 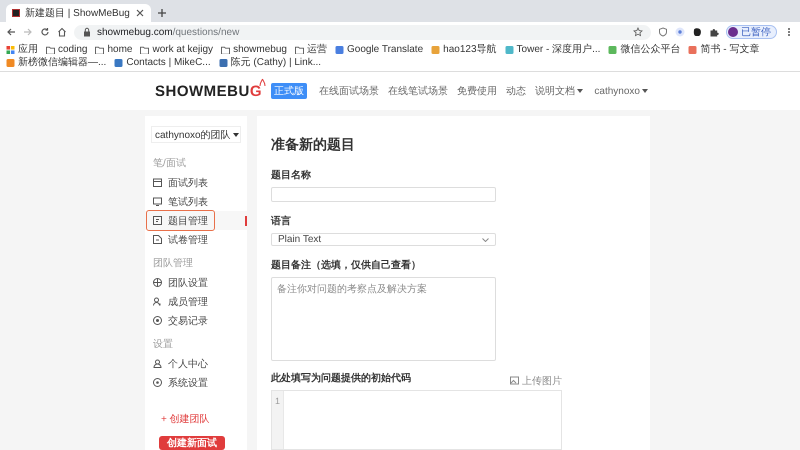 I want to click on bookmark: hao123导航, so click(x=464, y=49).